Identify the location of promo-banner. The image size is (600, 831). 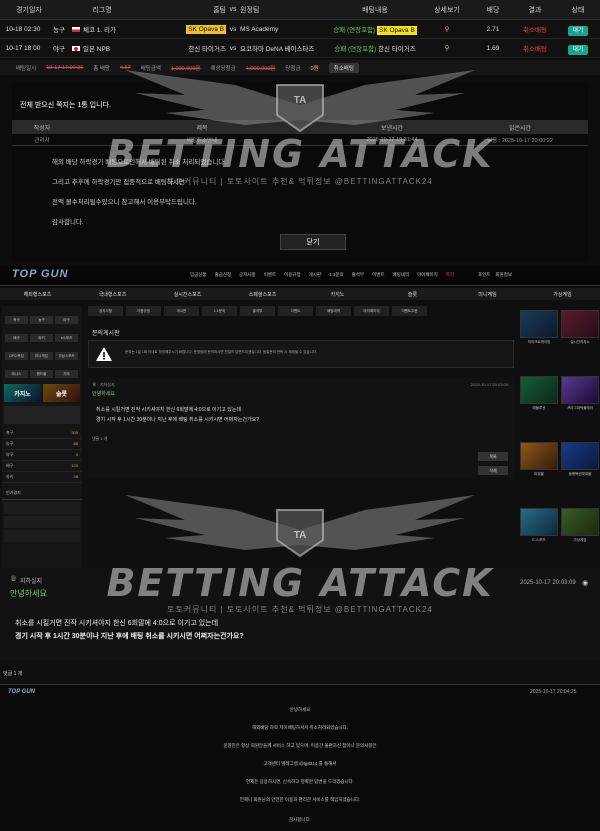
(42, 415).